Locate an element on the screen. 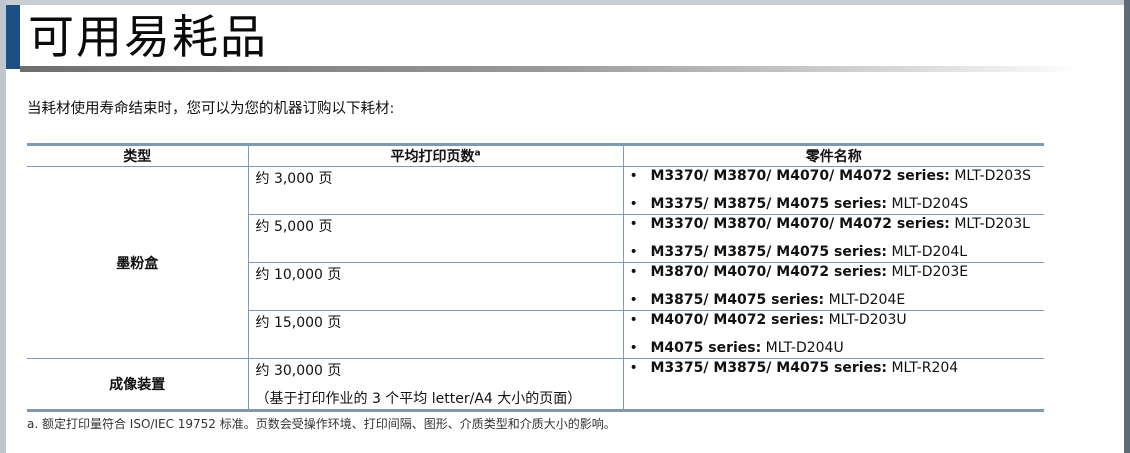 This screenshot has height=453, width=1130. footnote-marker: a is located at coordinates (477, 153).